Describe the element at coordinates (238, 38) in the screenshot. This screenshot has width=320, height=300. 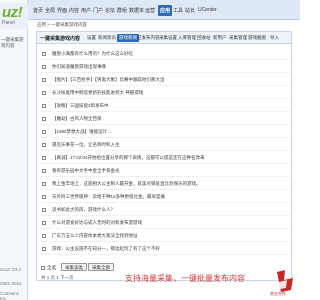
I see `tab-collect-manage: 采集管理` at that location.